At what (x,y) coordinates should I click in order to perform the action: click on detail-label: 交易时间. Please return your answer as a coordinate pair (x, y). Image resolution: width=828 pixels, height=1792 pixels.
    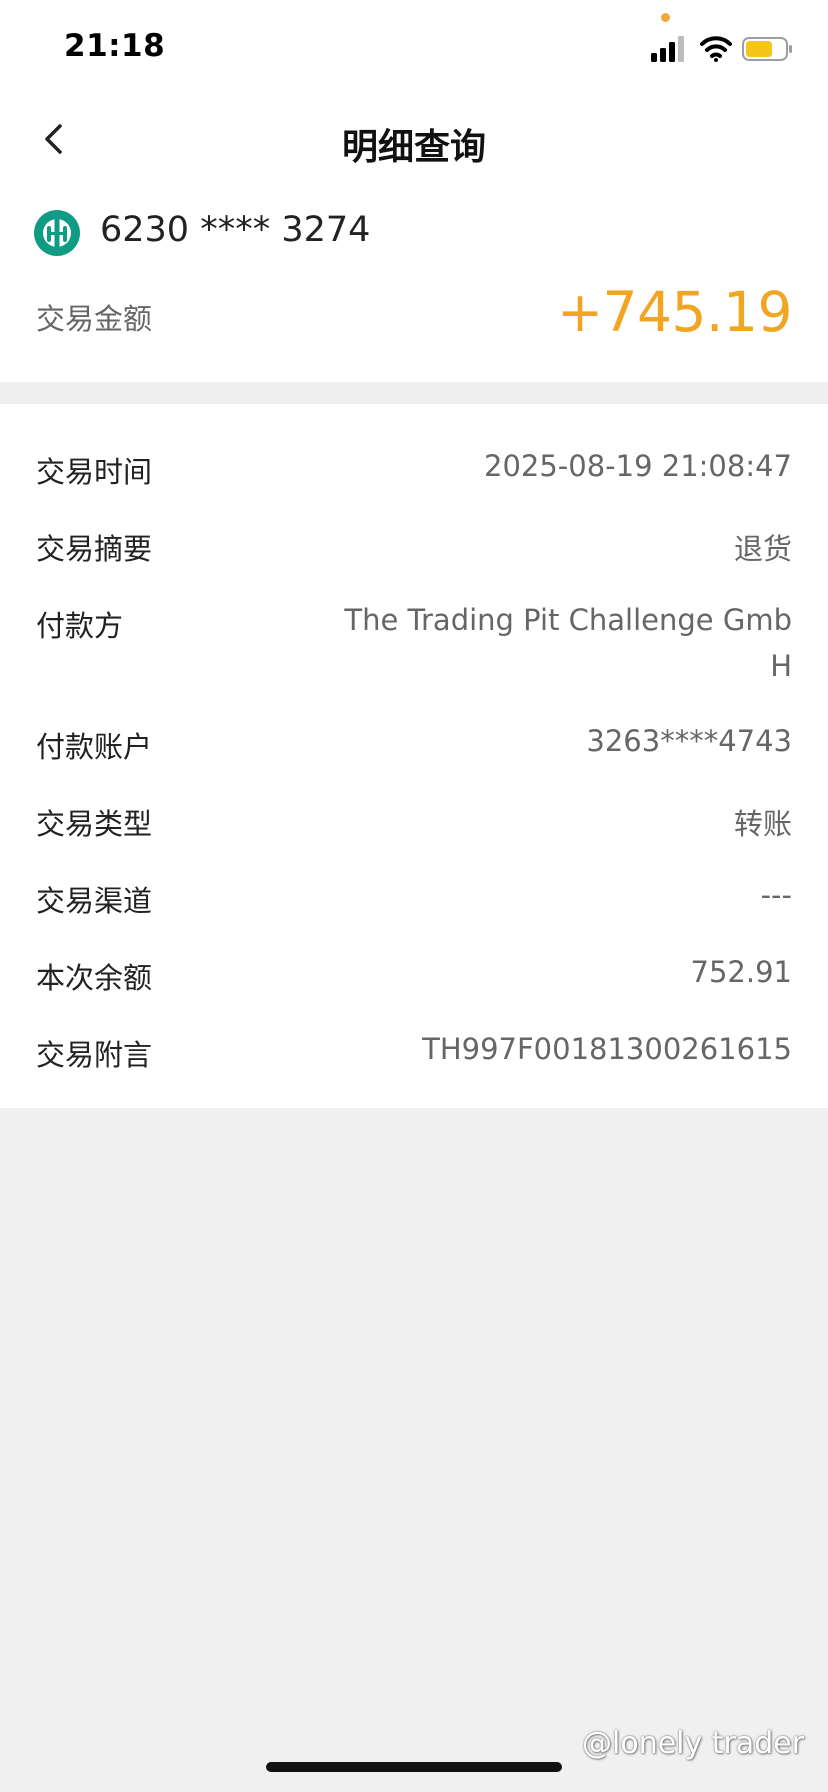
    Looking at the image, I should click on (94, 472).